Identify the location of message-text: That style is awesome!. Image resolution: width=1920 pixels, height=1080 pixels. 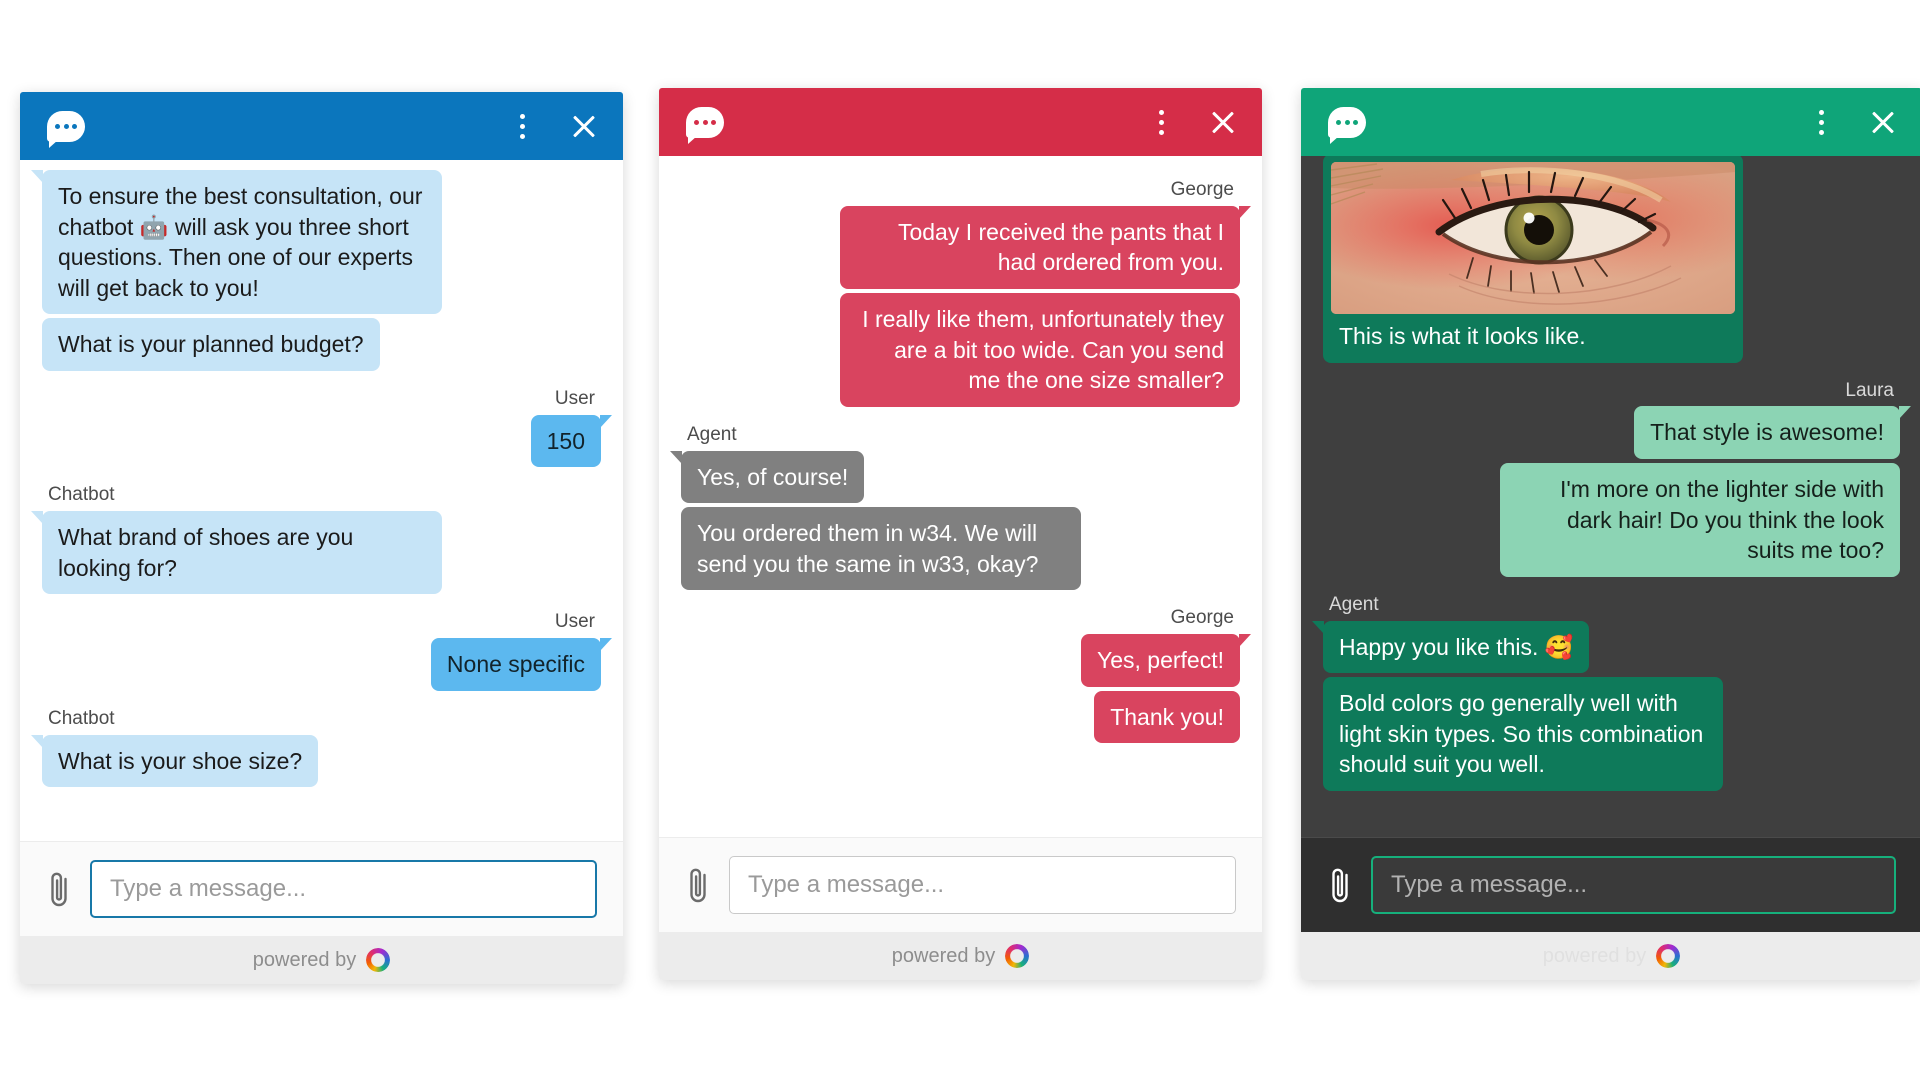
(1767, 432).